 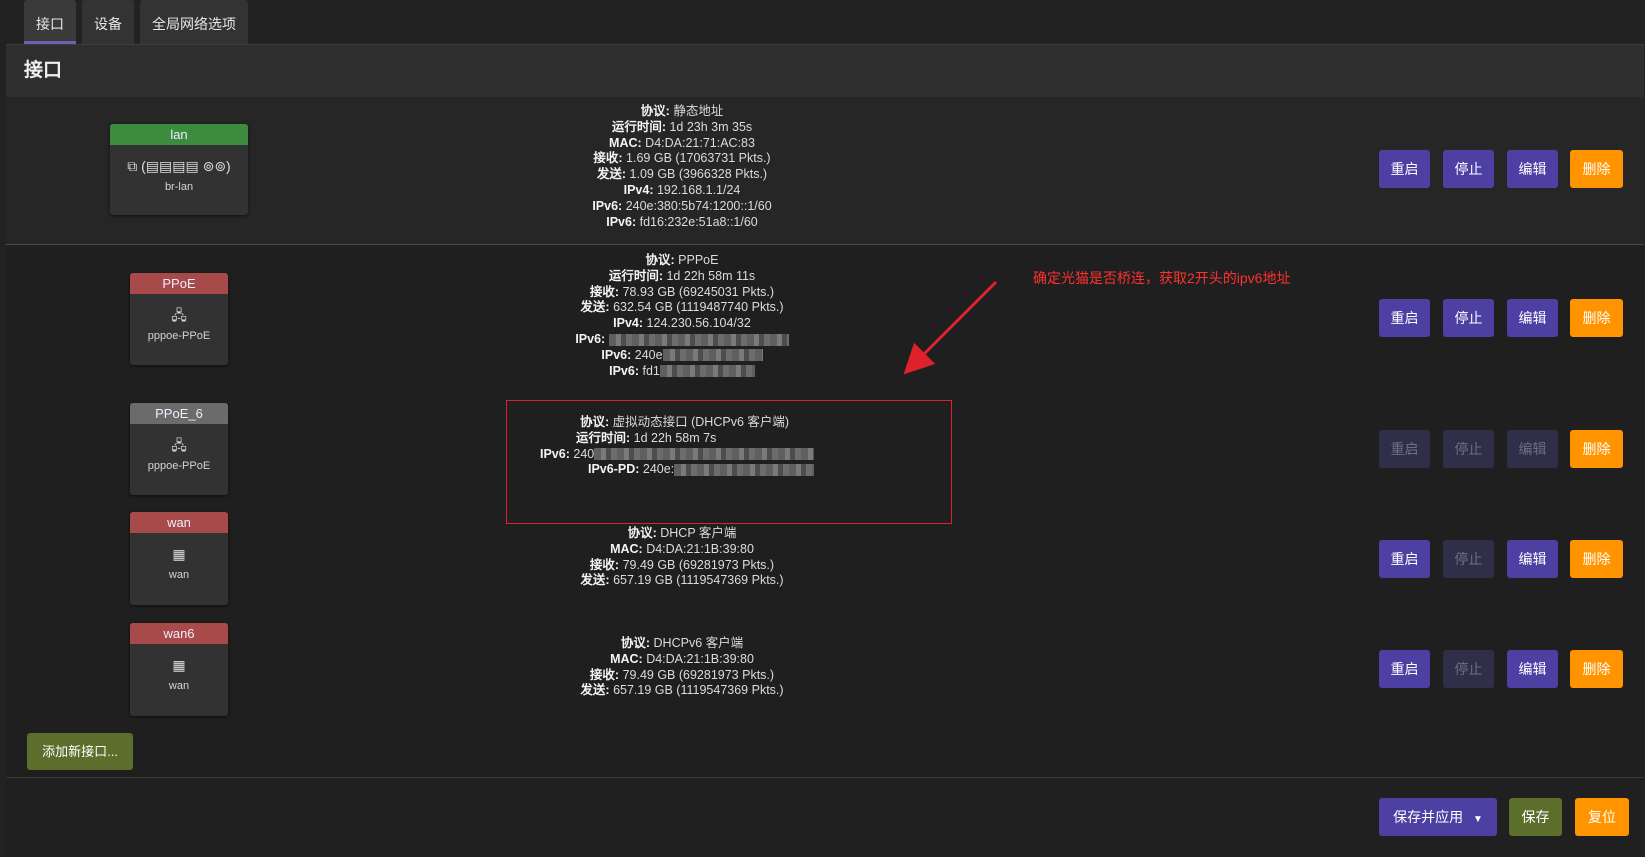 I want to click on status-line: 发送: 632.54 GB (1119487740 Pkts.), so click(x=682, y=308).